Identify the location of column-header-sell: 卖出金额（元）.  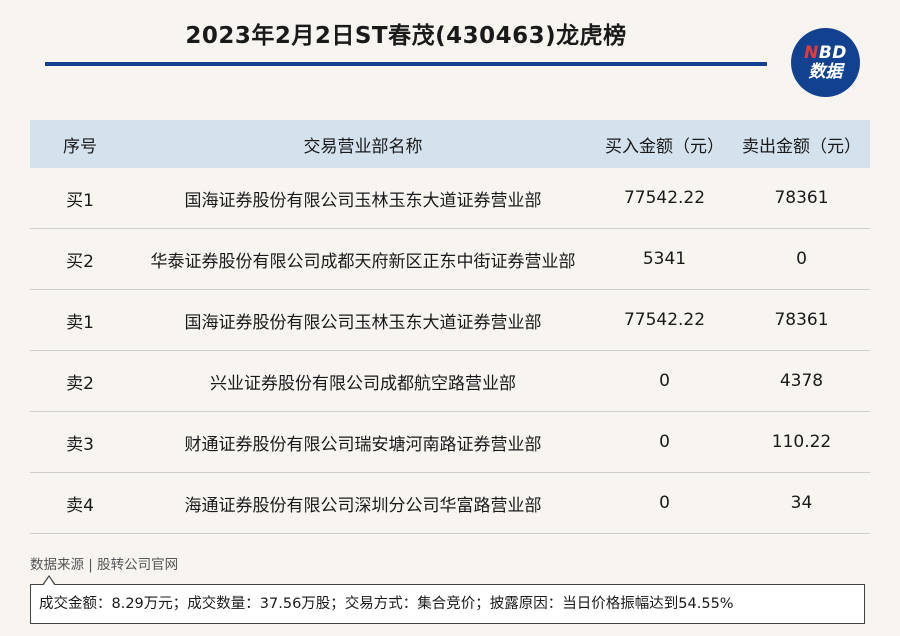
(801, 144).